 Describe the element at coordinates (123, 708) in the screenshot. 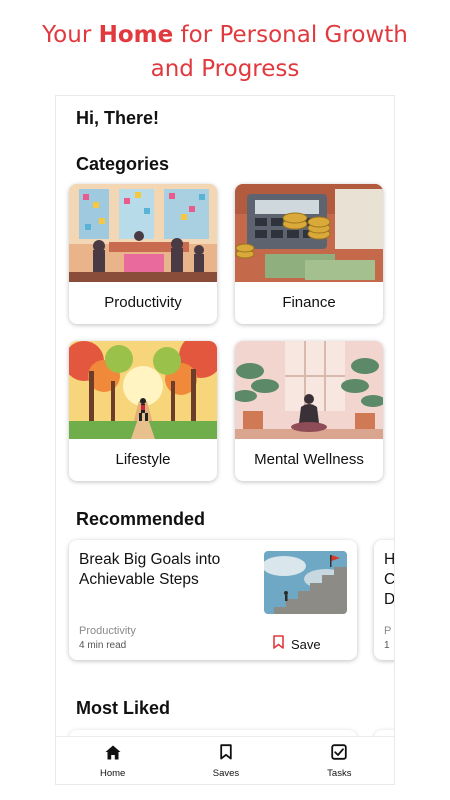

I see `most-liked-heading: Most Liked` at that location.